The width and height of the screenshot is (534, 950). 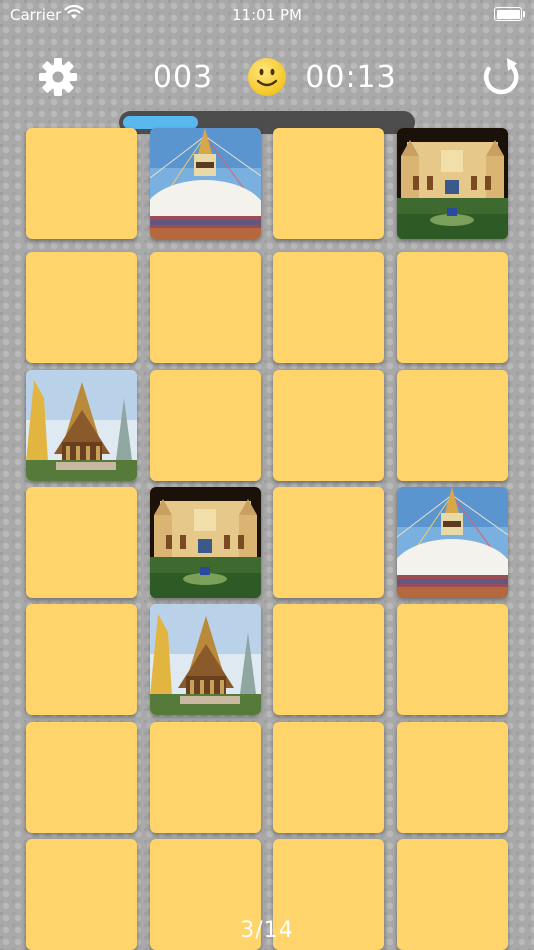 What do you see at coordinates (501, 77) in the screenshot?
I see `restart-icon` at bounding box center [501, 77].